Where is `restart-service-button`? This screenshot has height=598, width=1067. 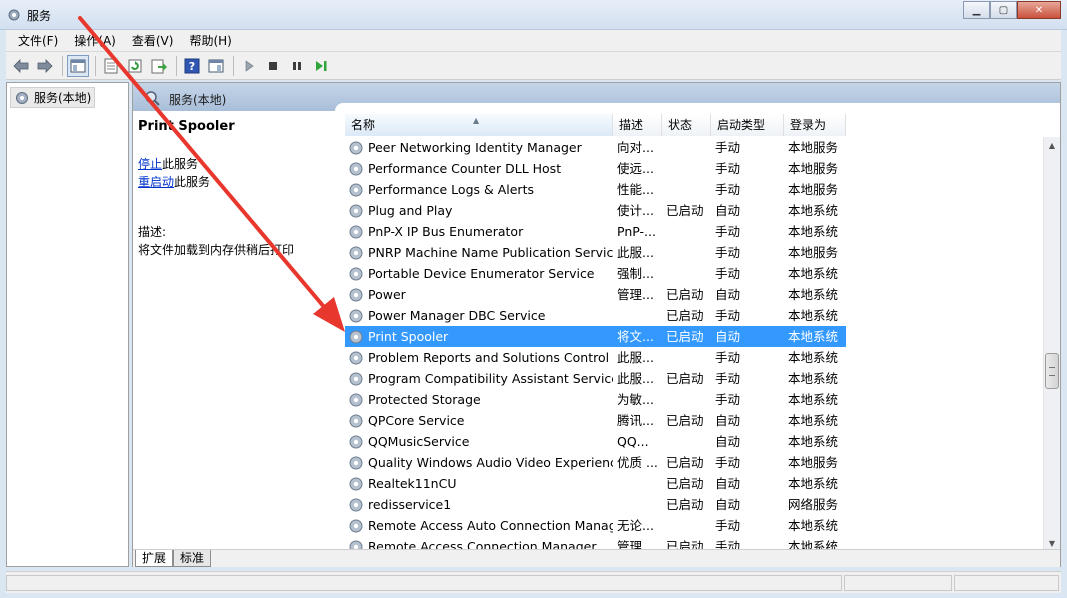 restart-service-button is located at coordinates (321, 66).